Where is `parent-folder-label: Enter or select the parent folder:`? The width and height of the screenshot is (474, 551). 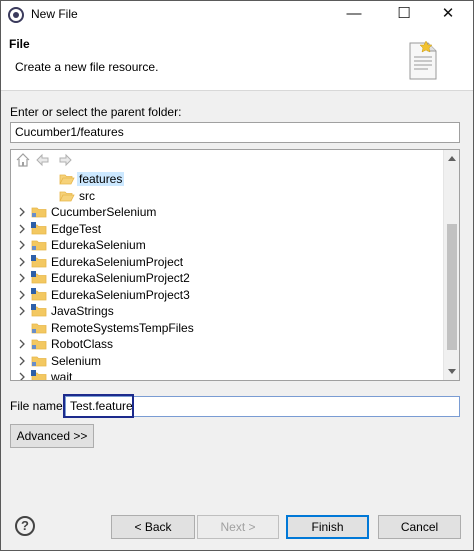
parent-folder-label: Enter or select the parent folder: is located at coordinates (96, 112).